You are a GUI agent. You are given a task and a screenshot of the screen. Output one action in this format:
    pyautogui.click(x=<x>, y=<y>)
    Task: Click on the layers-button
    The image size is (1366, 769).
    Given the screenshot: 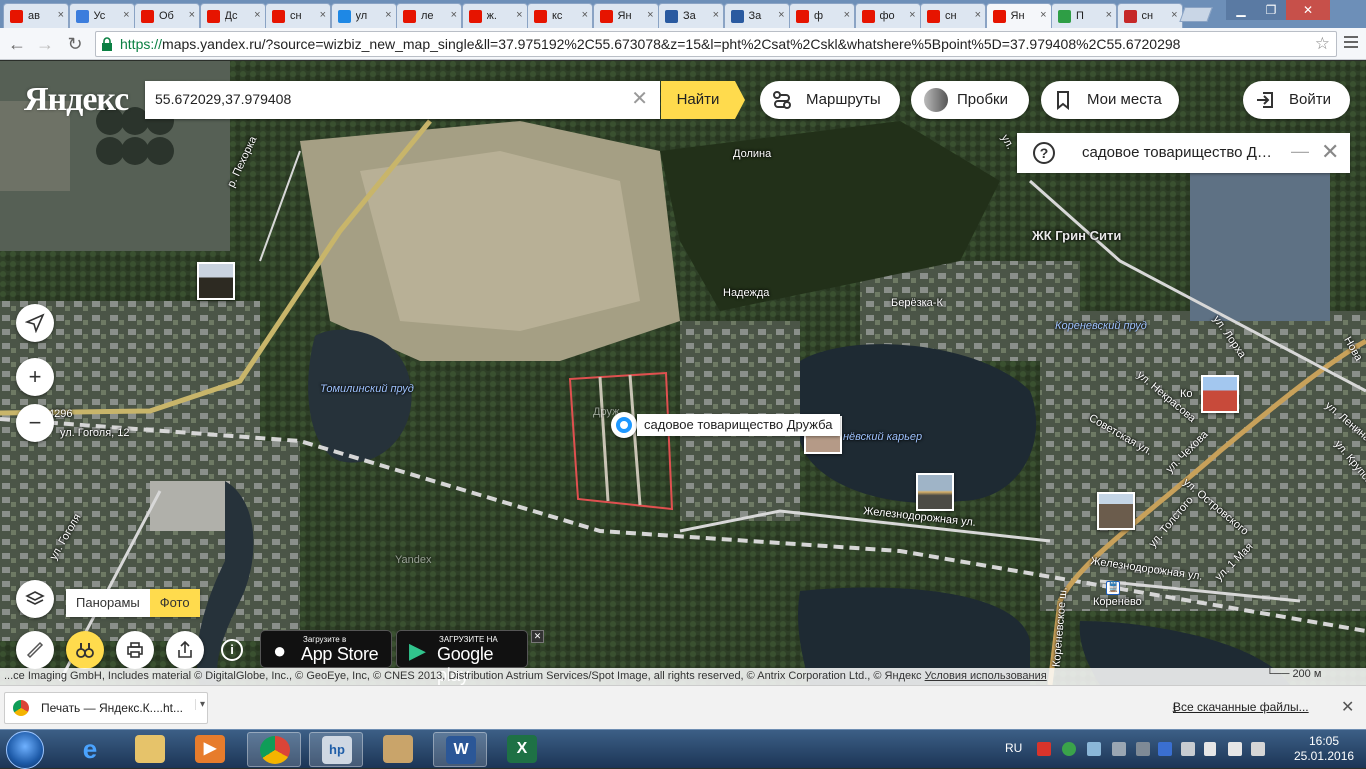 What is the action you would take?
    pyautogui.click(x=35, y=599)
    